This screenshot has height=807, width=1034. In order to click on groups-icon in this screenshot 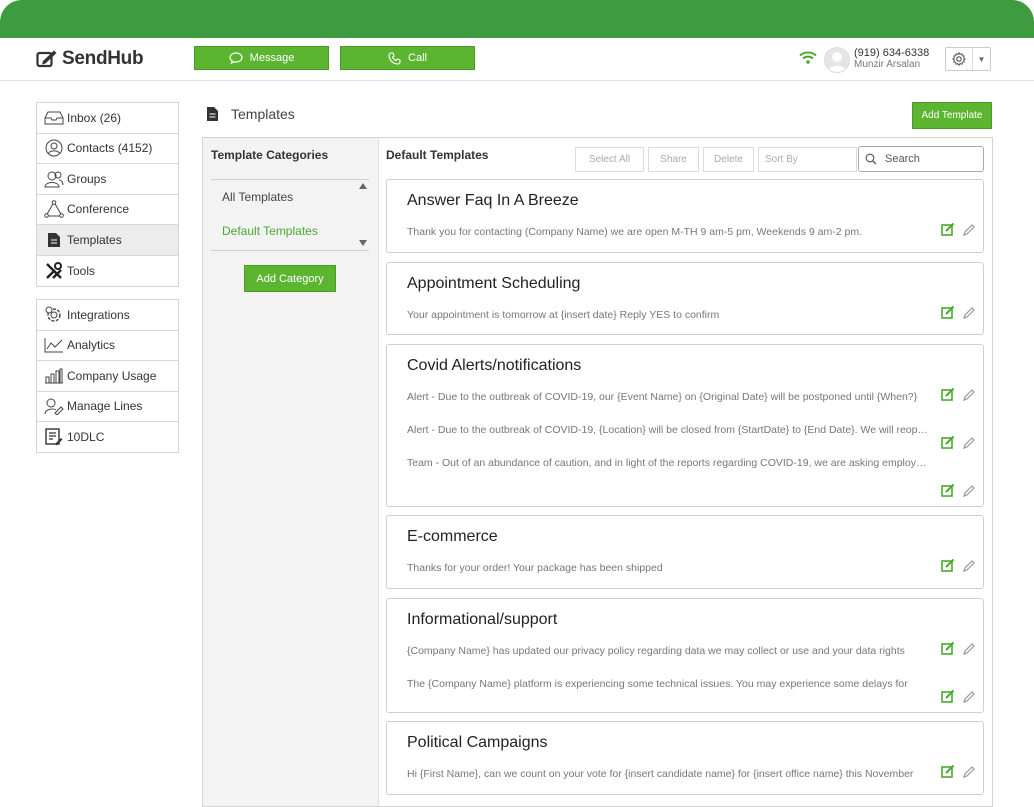, I will do `click(54, 179)`.